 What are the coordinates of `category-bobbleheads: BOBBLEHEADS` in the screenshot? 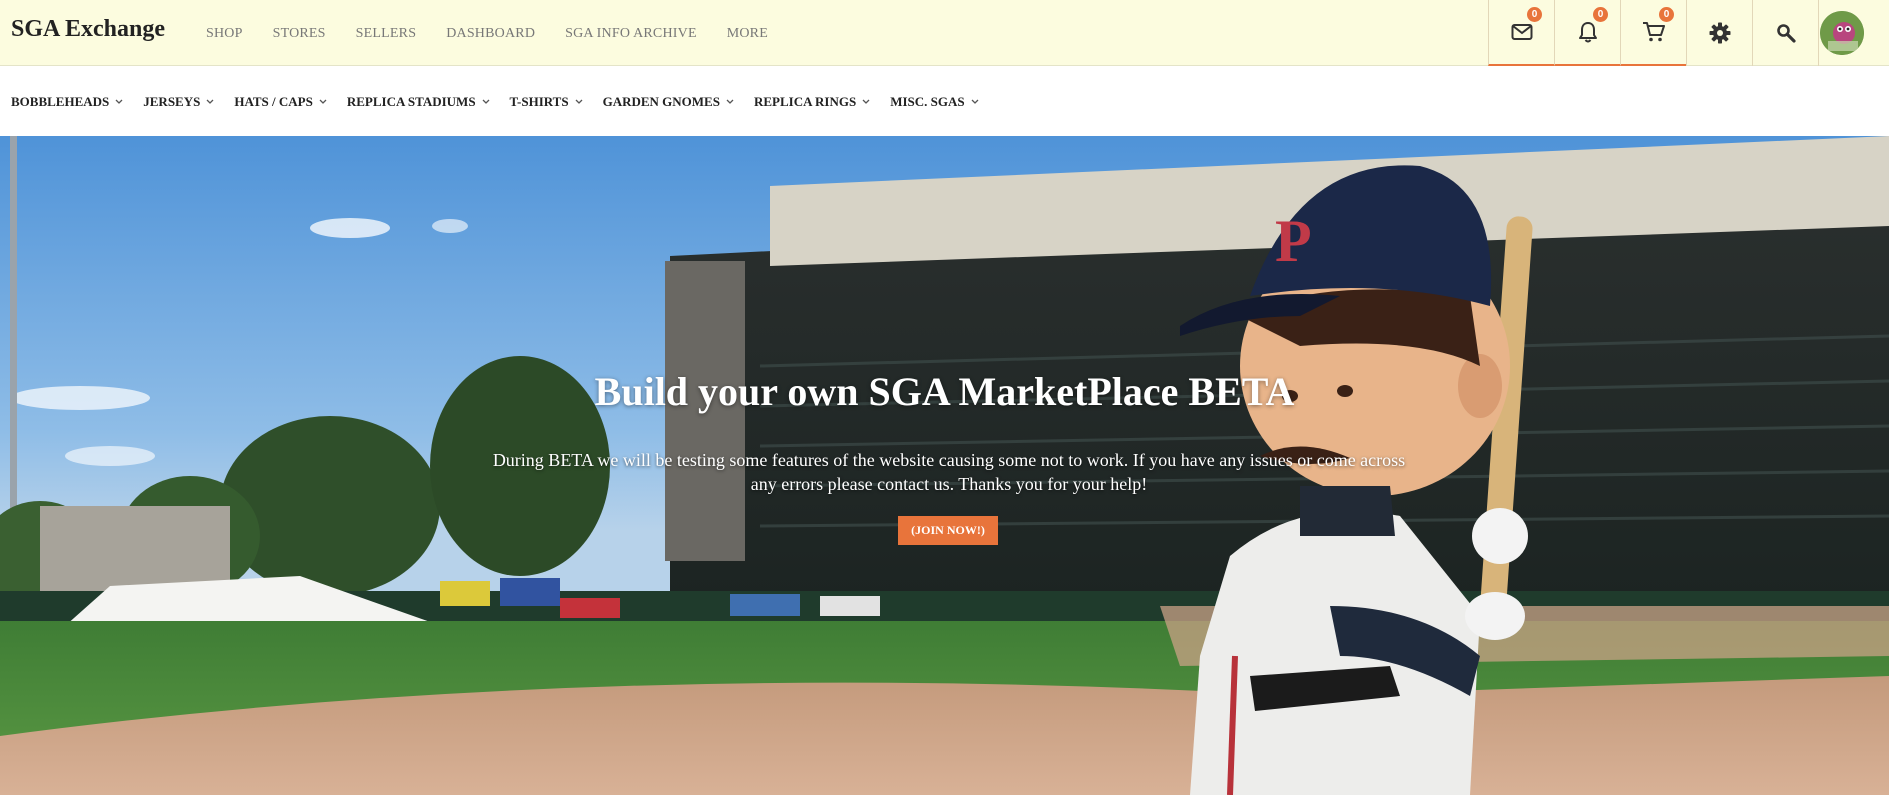 It's located at (67, 102).